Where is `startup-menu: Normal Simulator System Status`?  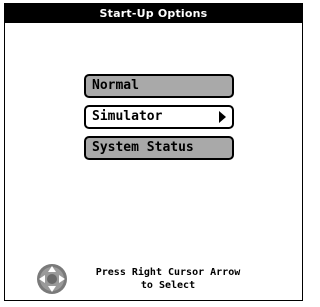 startup-menu: Normal Simulator System Status is located at coordinates (159, 120).